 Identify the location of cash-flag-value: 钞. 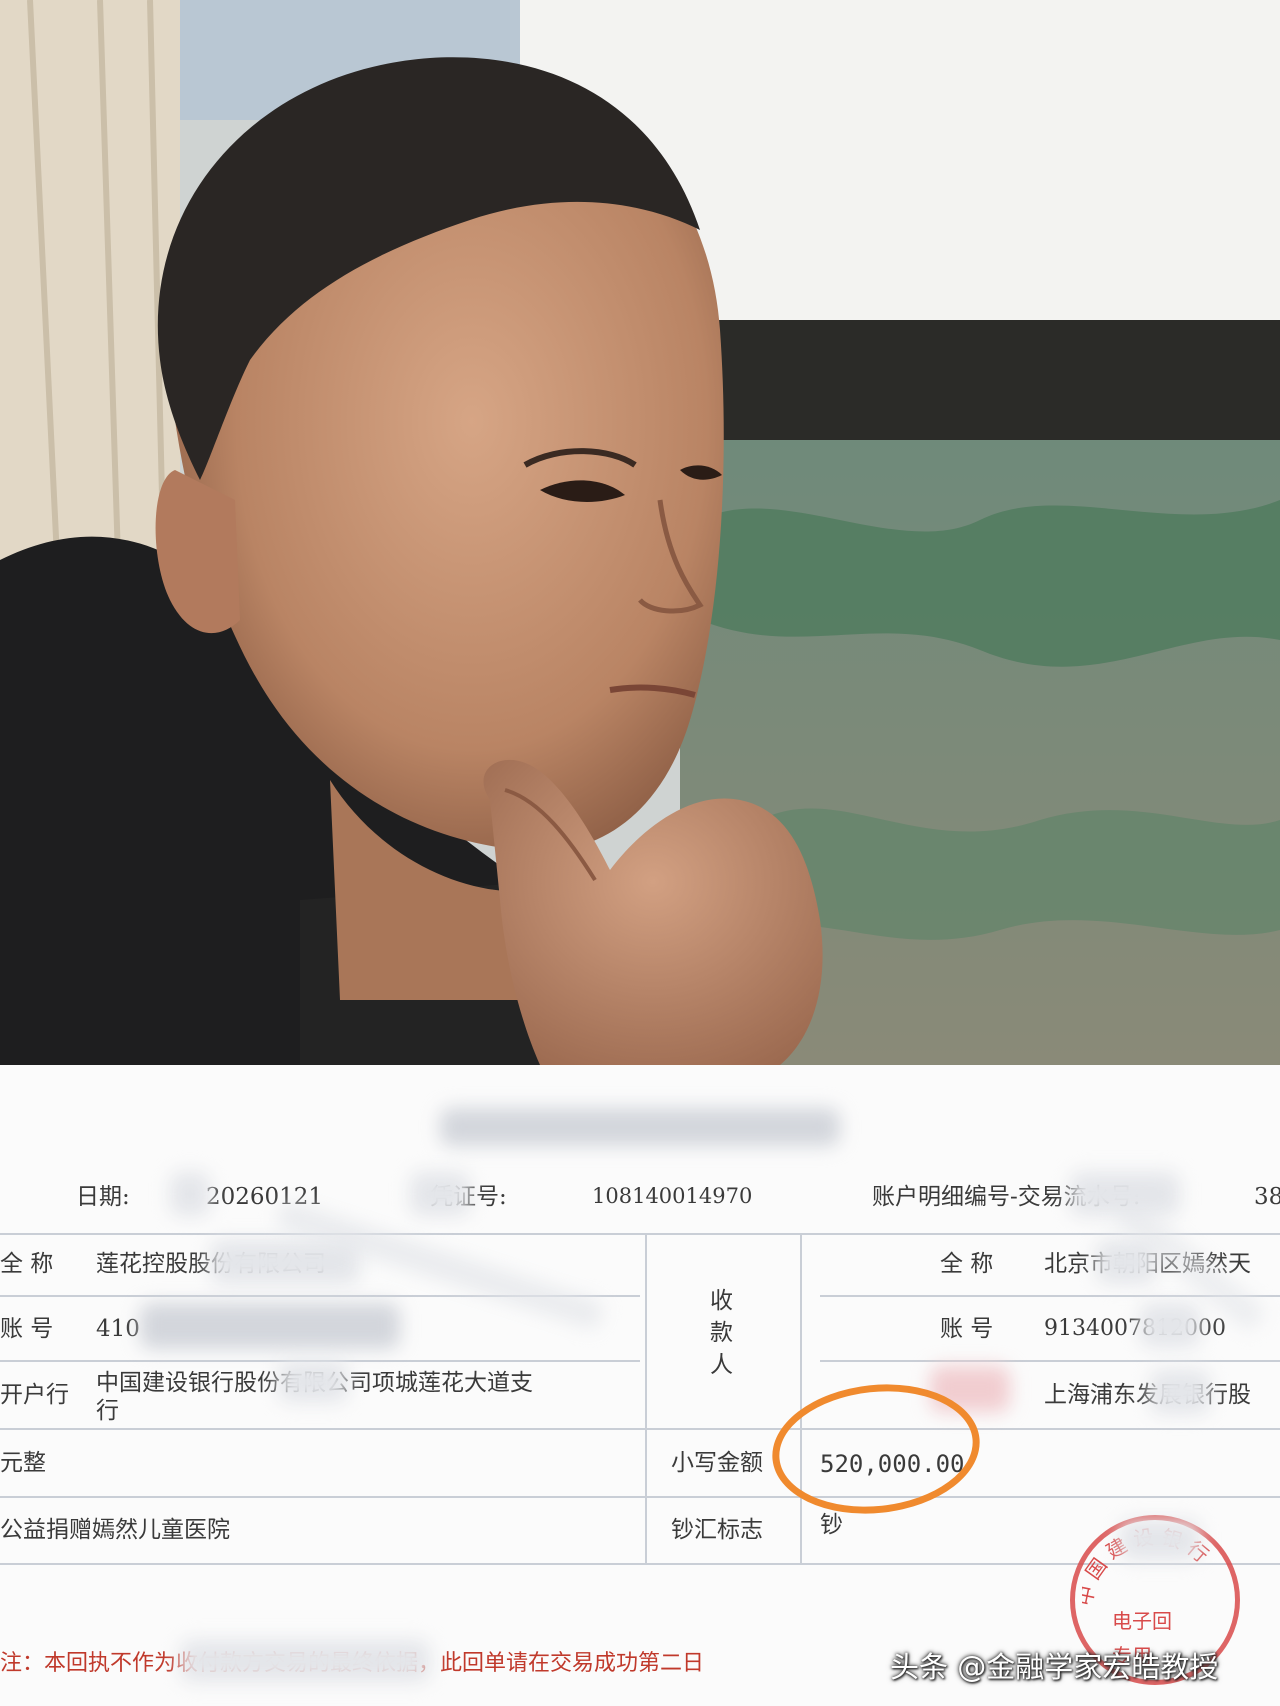
(831, 1525).